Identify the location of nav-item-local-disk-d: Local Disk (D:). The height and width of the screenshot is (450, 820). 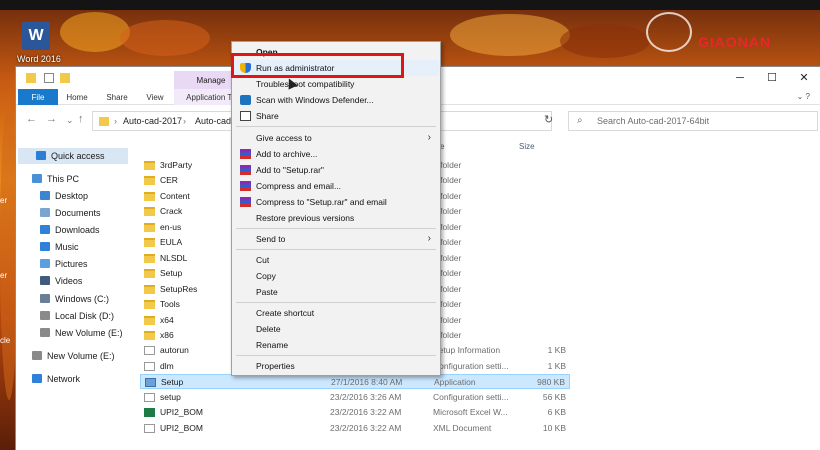
(77, 316).